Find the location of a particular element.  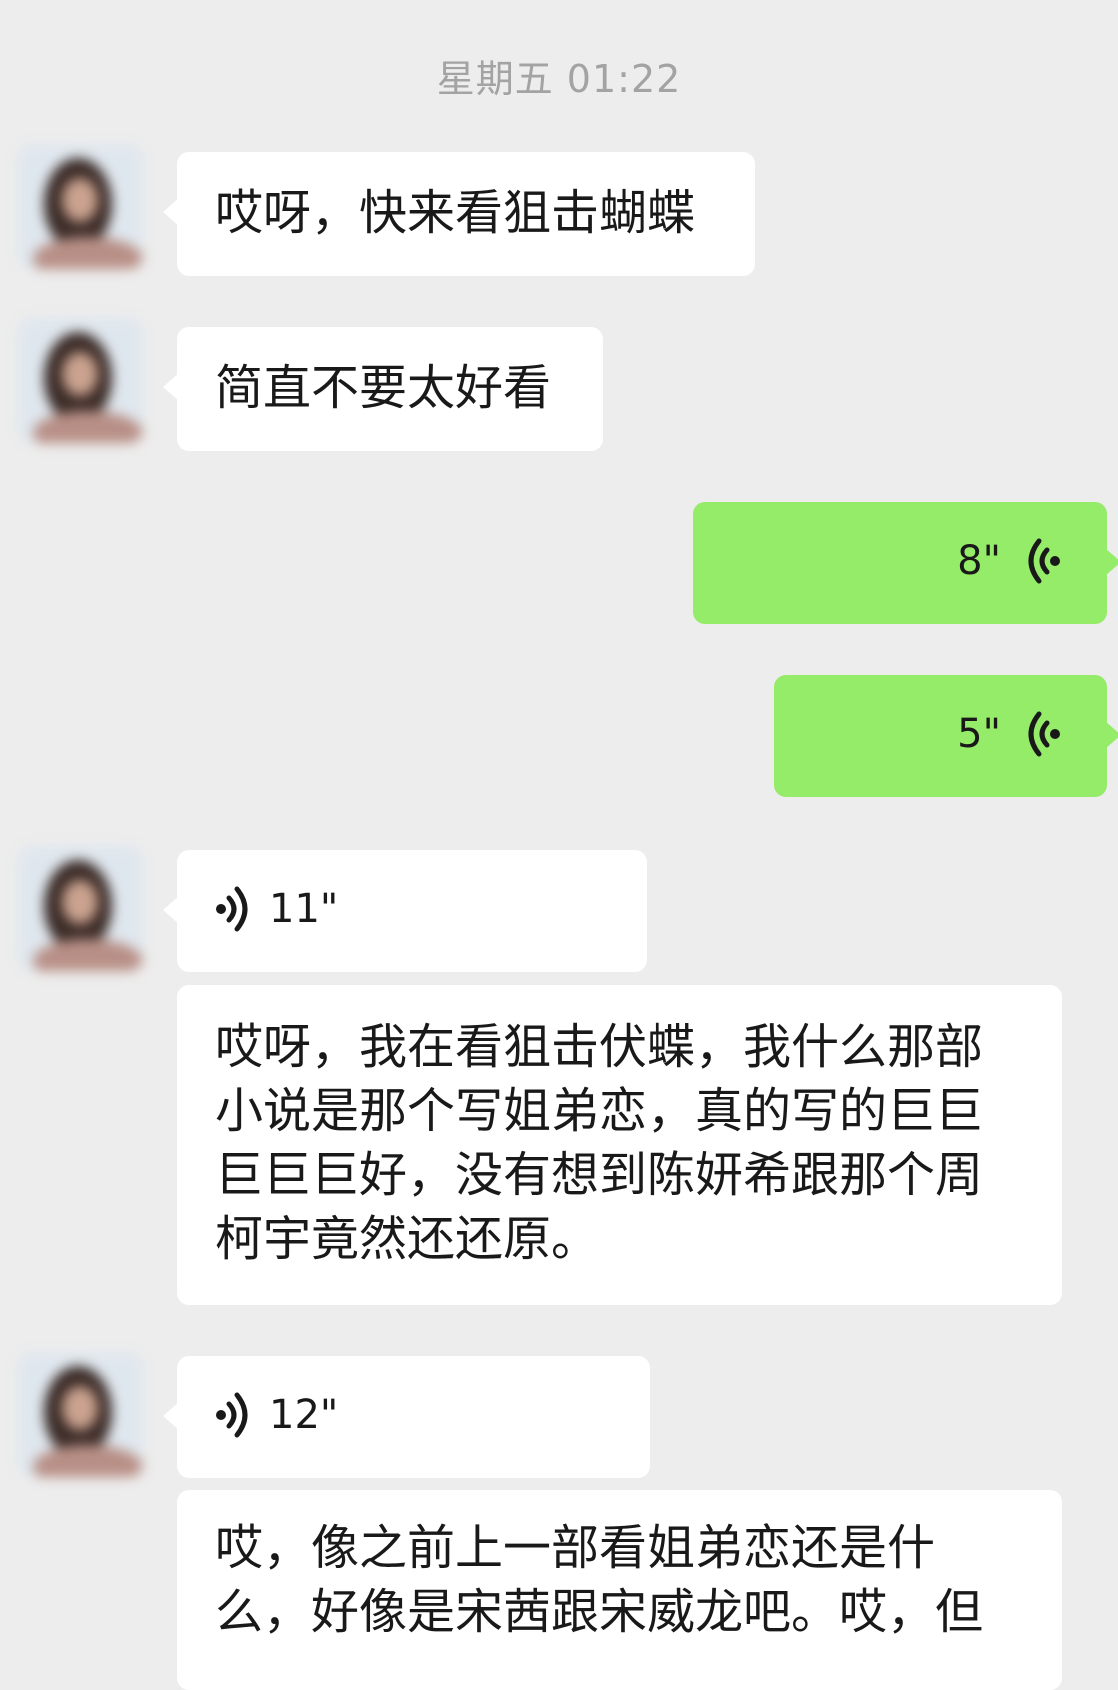

voice-duration: 11" is located at coordinates (304, 909).